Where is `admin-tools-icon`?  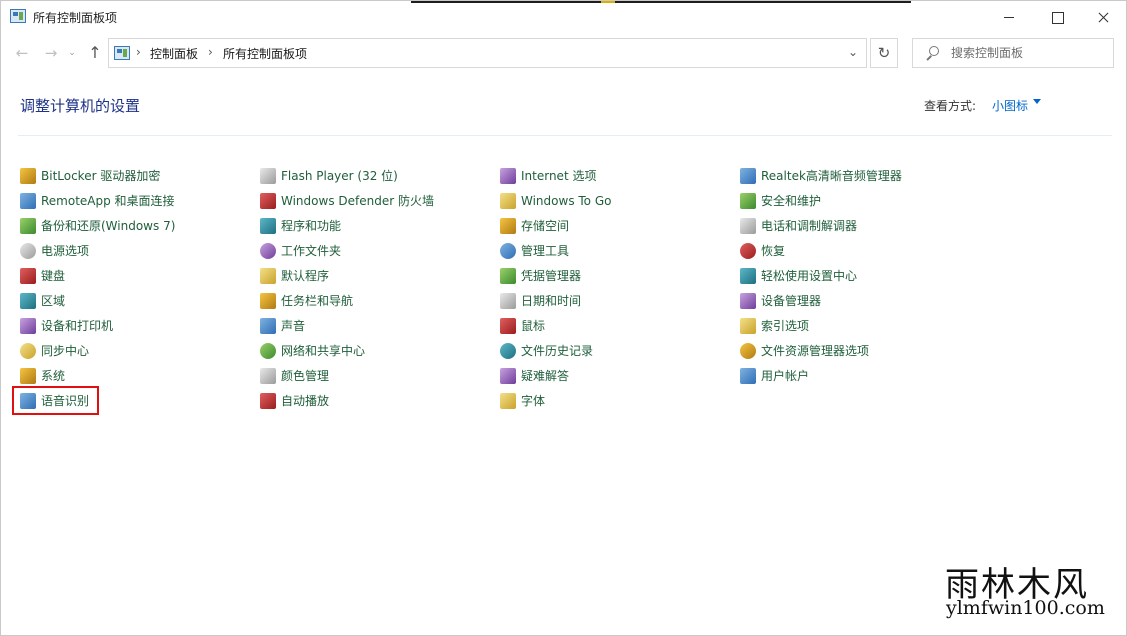 admin-tools-icon is located at coordinates (508, 250).